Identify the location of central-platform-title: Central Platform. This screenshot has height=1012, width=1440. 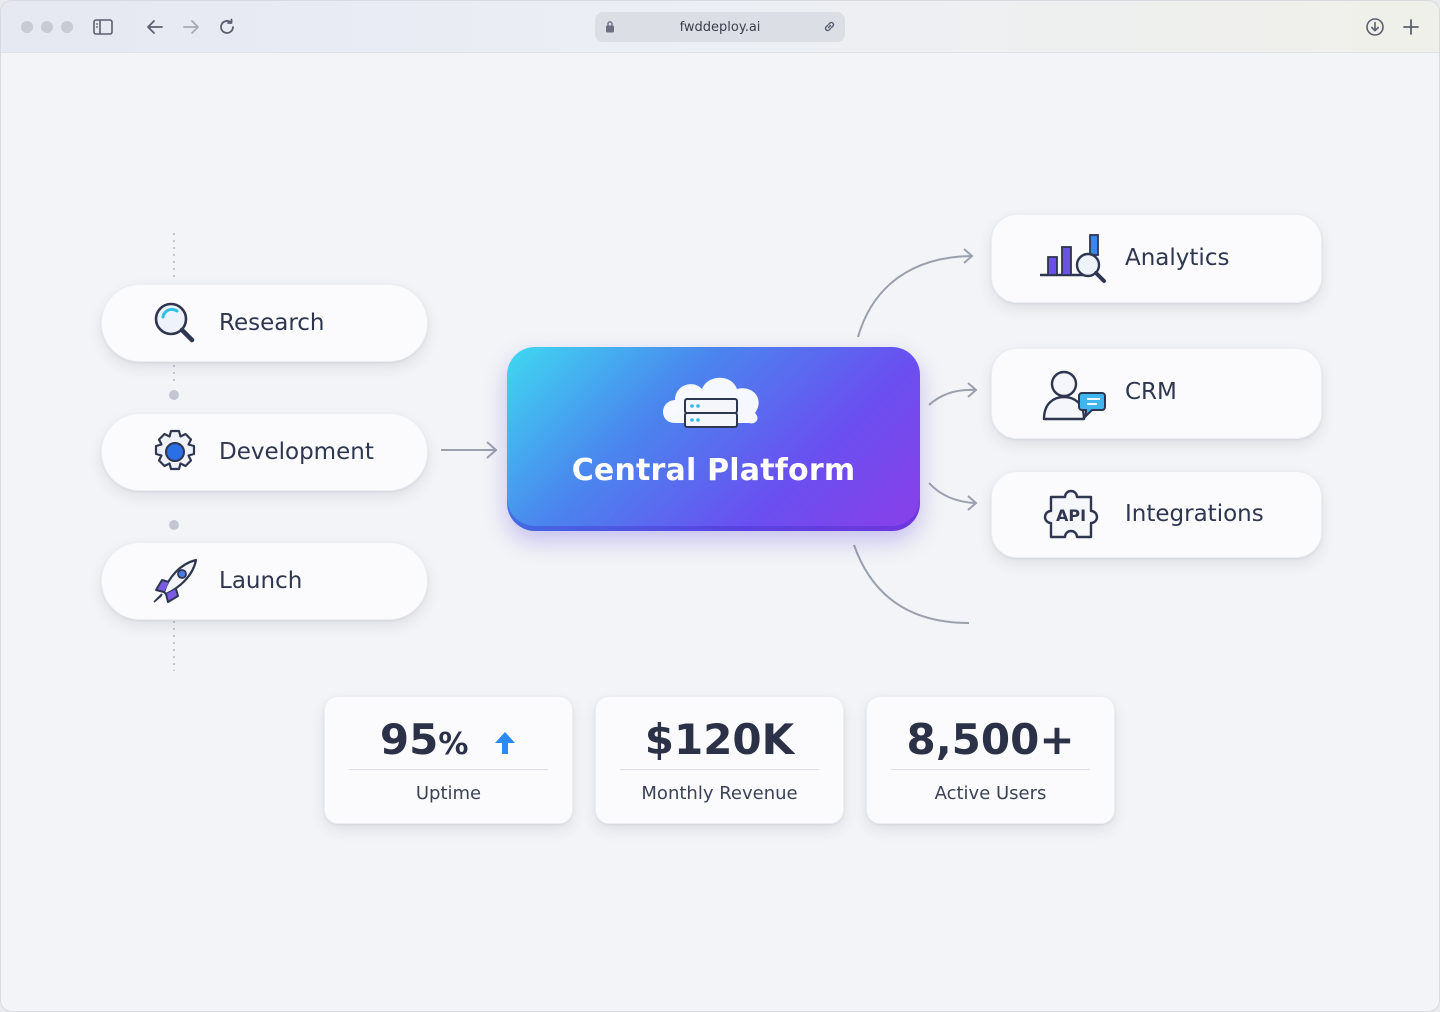
(713, 470).